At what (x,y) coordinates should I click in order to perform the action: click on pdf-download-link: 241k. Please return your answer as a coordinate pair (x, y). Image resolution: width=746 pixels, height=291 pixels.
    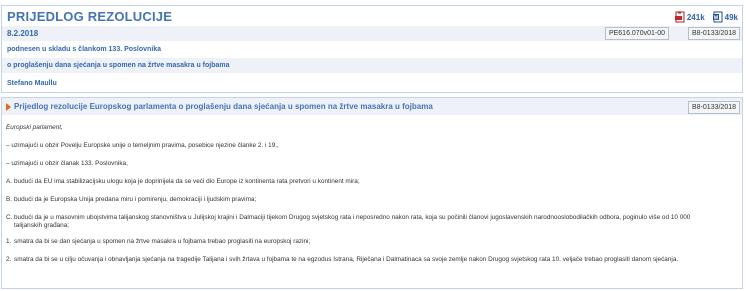
    Looking at the image, I should click on (689, 17).